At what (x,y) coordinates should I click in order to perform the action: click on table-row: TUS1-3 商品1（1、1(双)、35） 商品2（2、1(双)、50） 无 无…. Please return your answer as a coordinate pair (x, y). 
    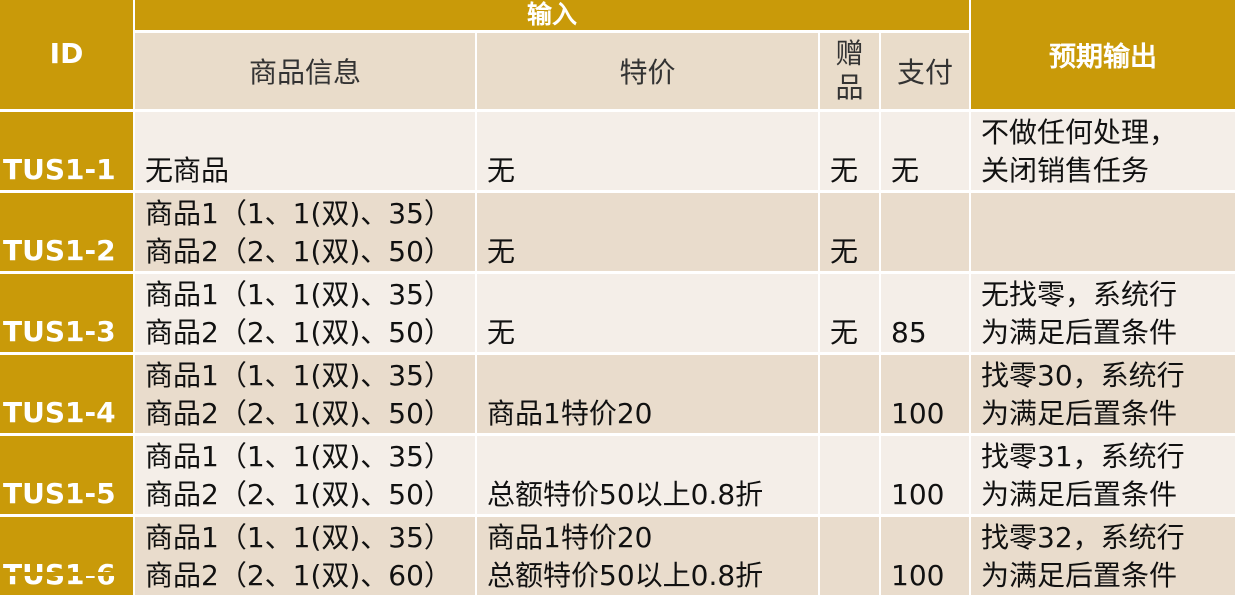
    Looking at the image, I should click on (618, 313).